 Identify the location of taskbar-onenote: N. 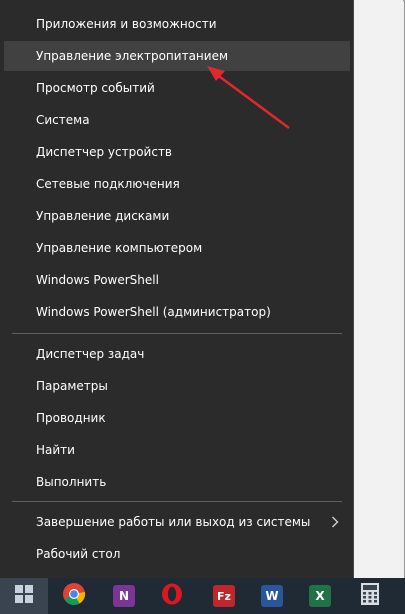
(124, 596).